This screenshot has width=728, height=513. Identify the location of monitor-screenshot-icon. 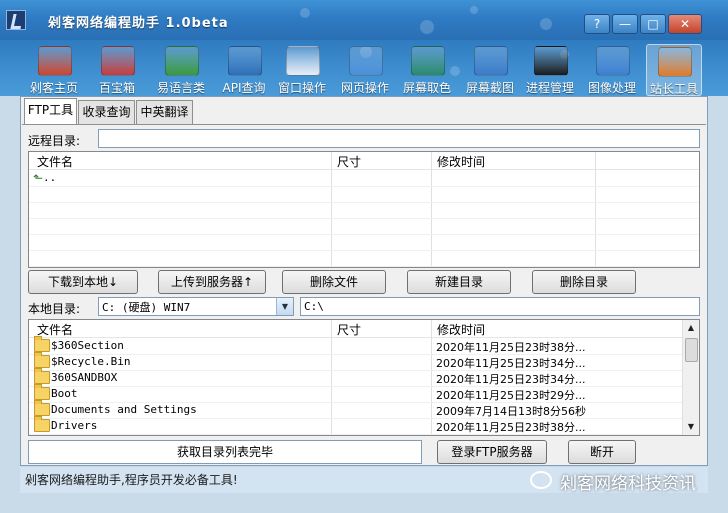
(491, 61).